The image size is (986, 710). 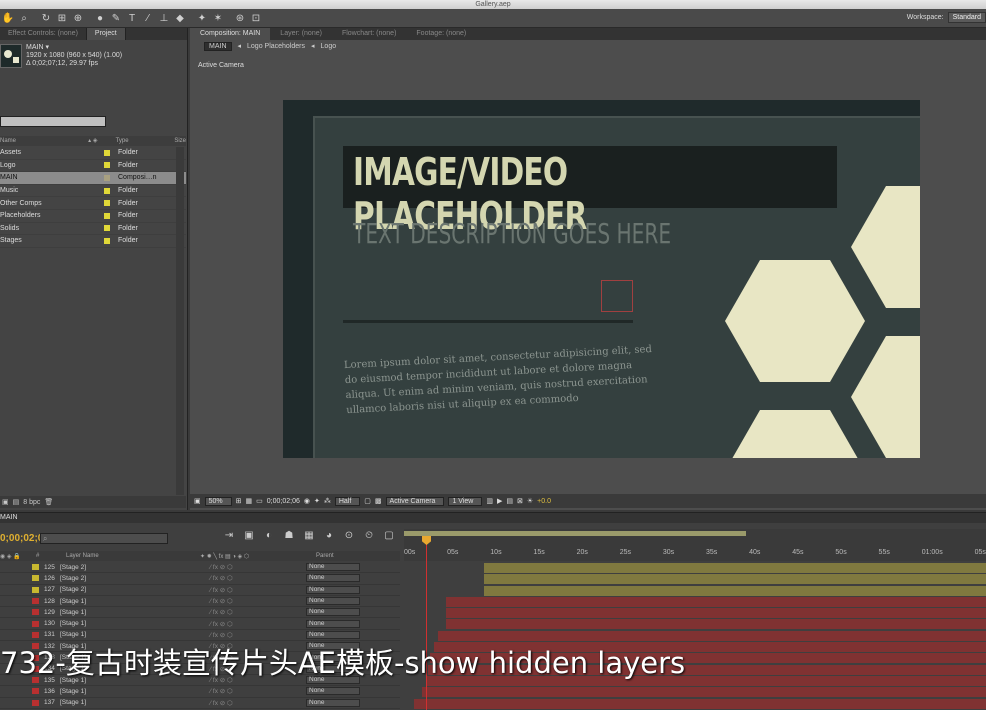 I want to click on exposure-icon: ☀, so click(x=530, y=501).